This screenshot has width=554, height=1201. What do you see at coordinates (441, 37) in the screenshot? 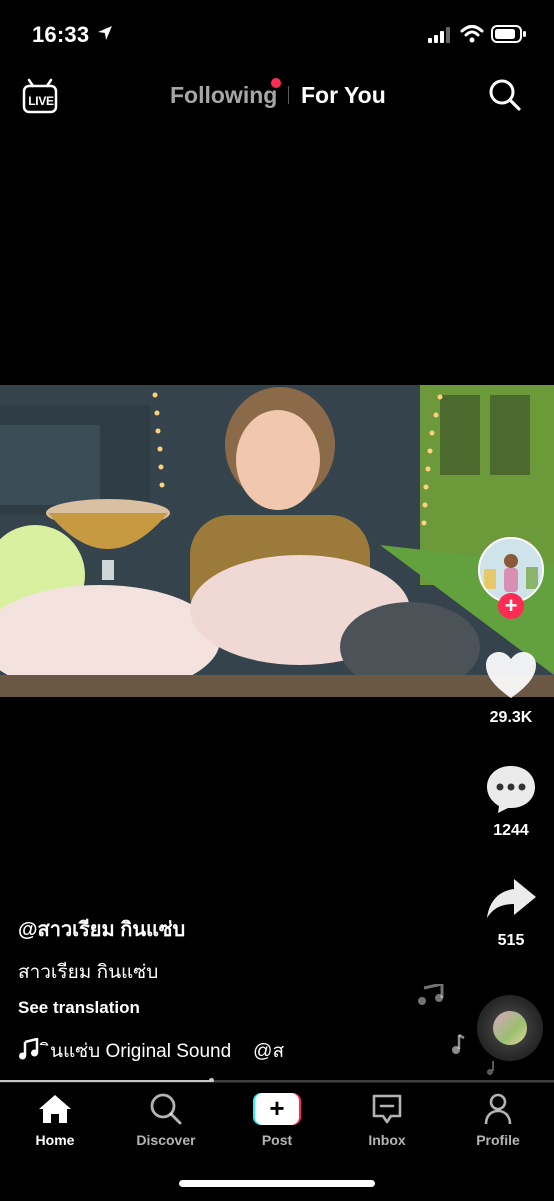
I see `signal-icon` at bounding box center [441, 37].